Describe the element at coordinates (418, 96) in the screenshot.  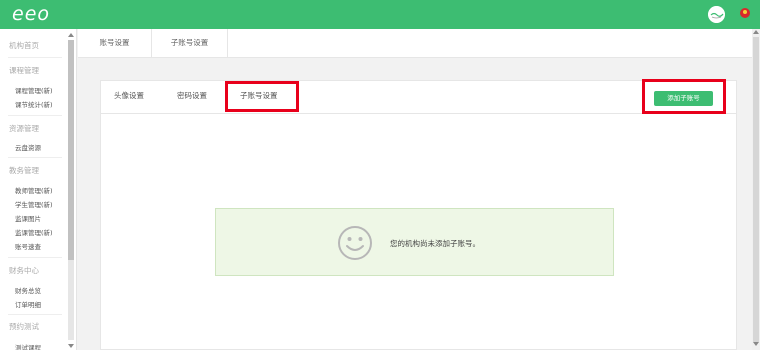
I see `panel-tab-header: 头像设置 密码设置 子账号设置 添加子账号` at that location.